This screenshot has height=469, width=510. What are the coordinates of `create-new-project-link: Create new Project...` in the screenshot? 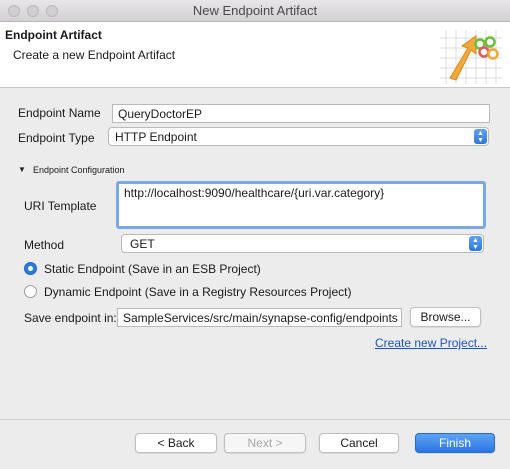 It's located at (431, 343).